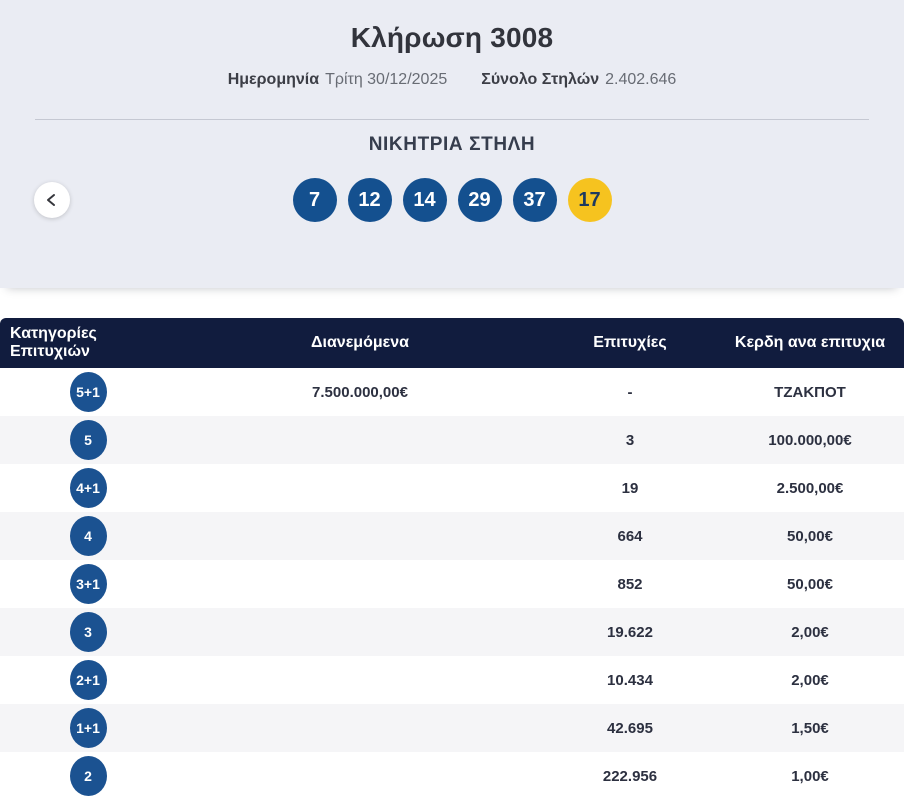 This screenshot has width=904, height=800. I want to click on bonus-number-ball: 17, so click(589, 200).